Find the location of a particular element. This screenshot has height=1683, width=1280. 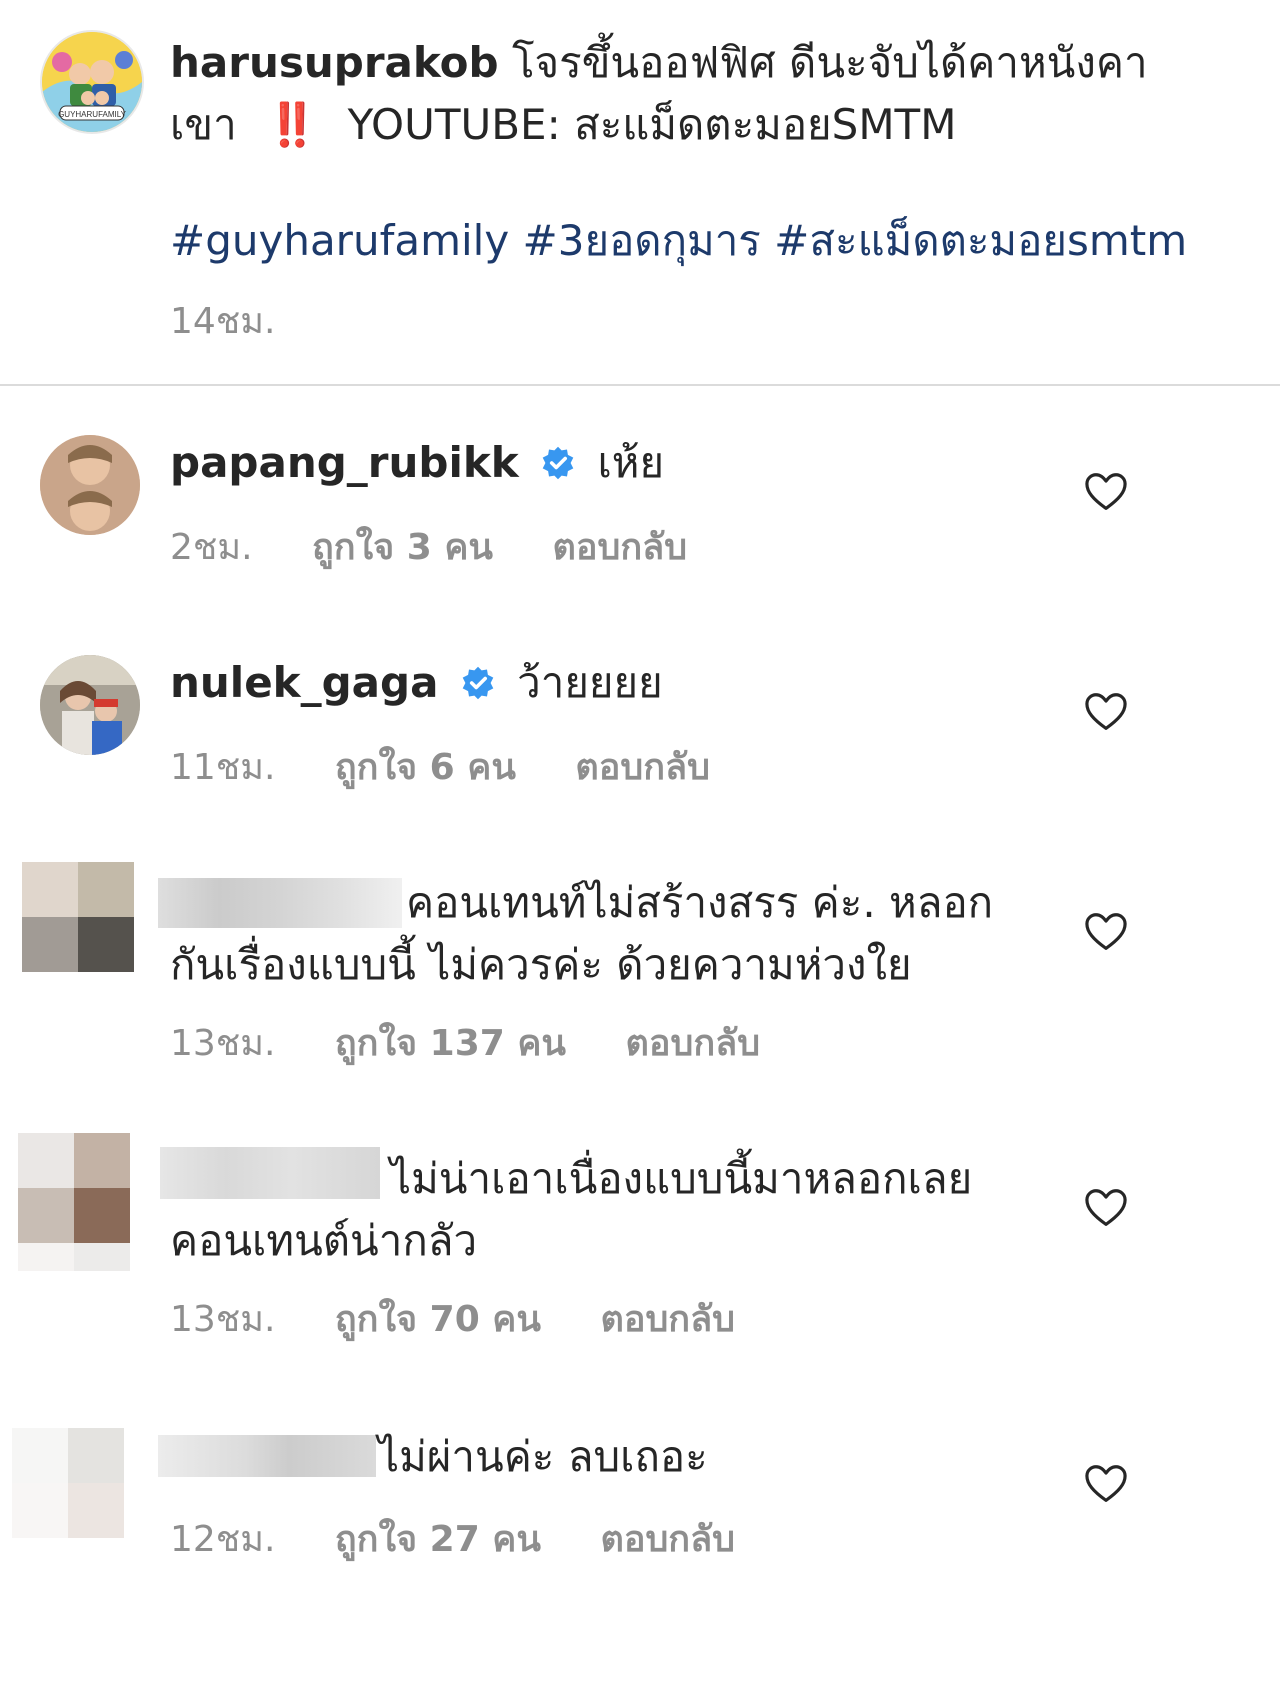

comment-avatar-nulek is located at coordinates (90, 705).